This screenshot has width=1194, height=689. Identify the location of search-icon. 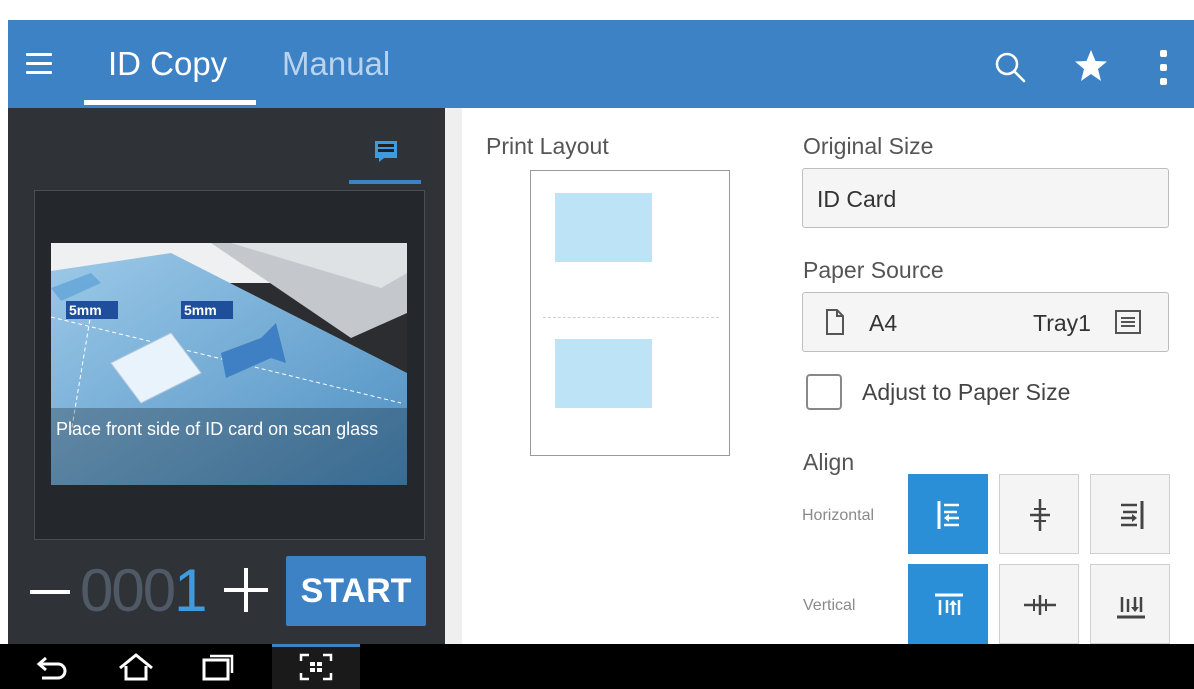
(1010, 67).